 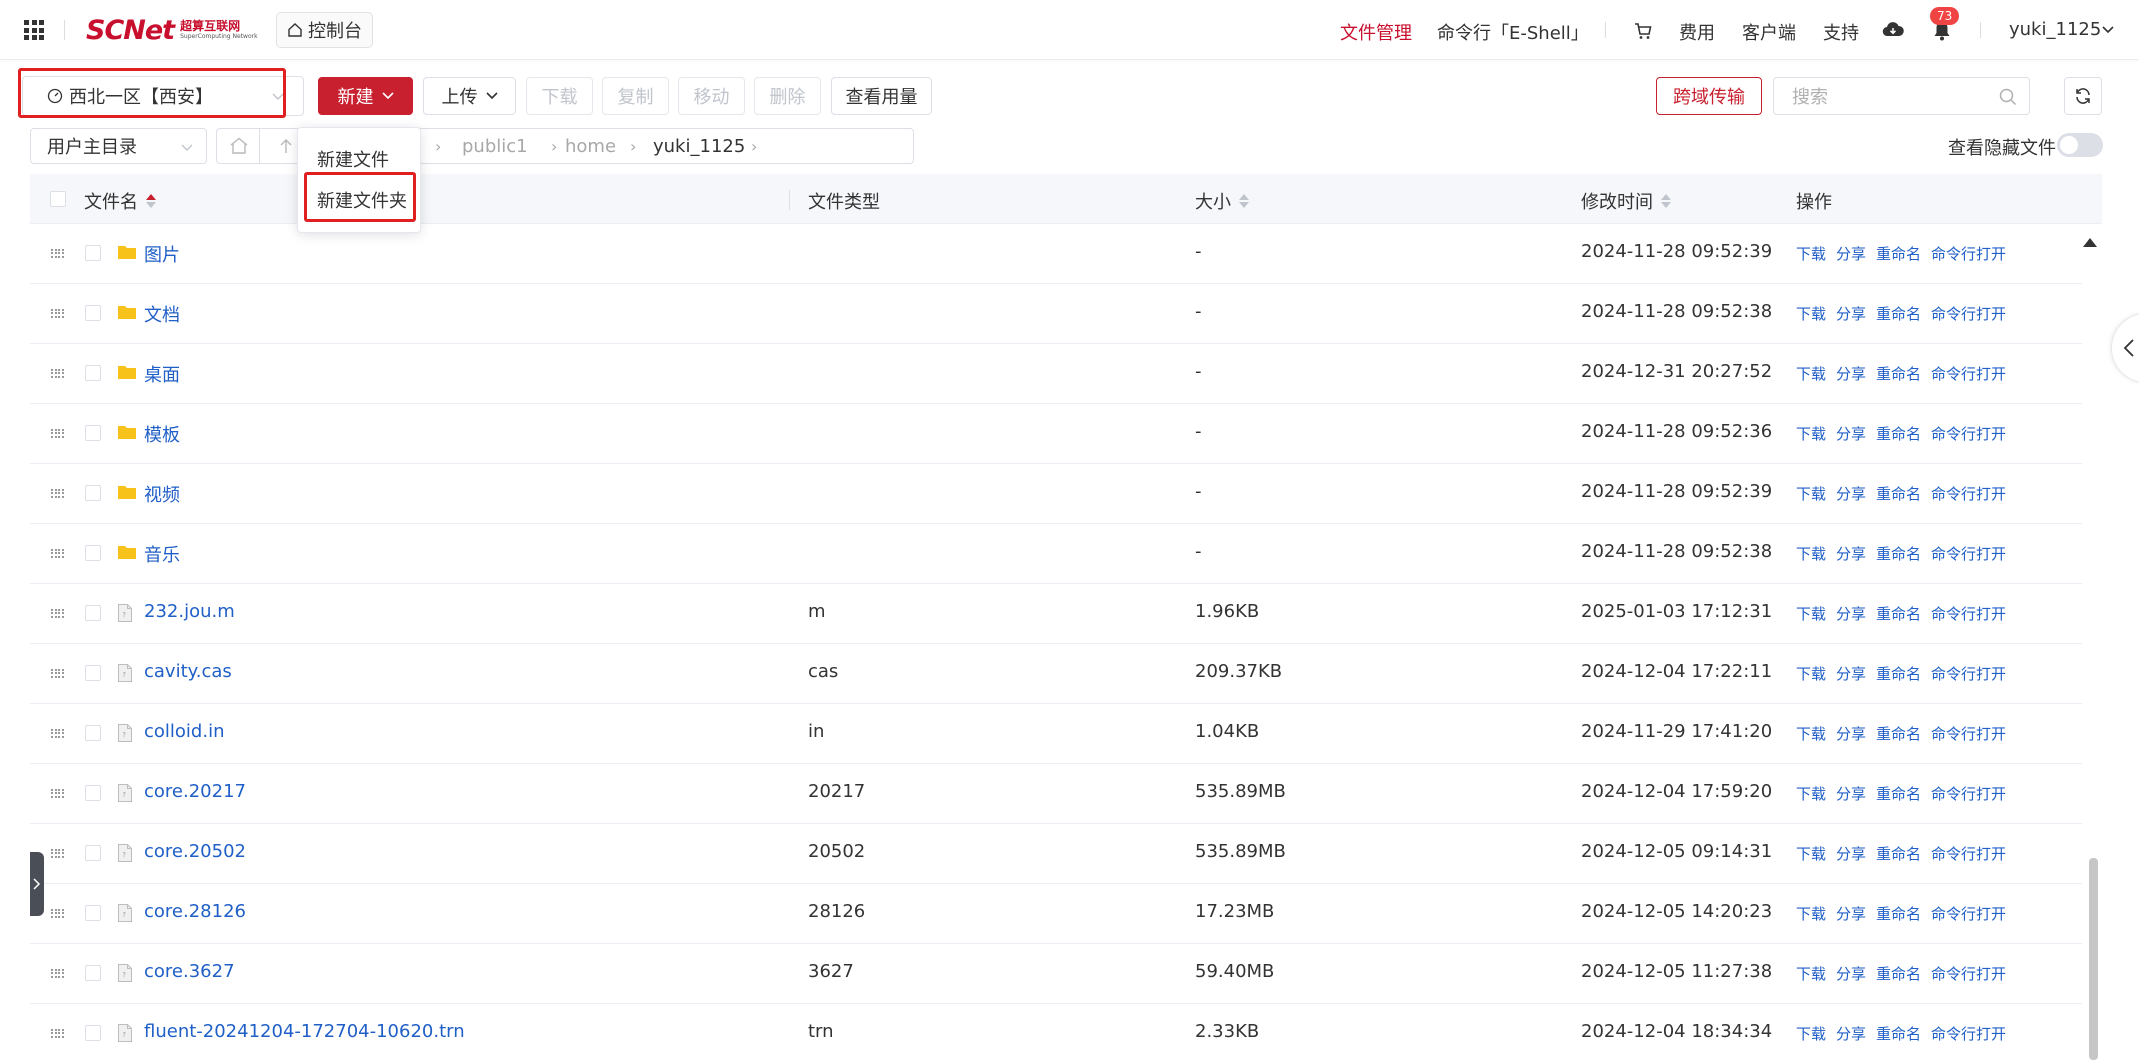 What do you see at coordinates (163, 96) in the screenshot?
I see `region-select: 西北一区【西安】` at bounding box center [163, 96].